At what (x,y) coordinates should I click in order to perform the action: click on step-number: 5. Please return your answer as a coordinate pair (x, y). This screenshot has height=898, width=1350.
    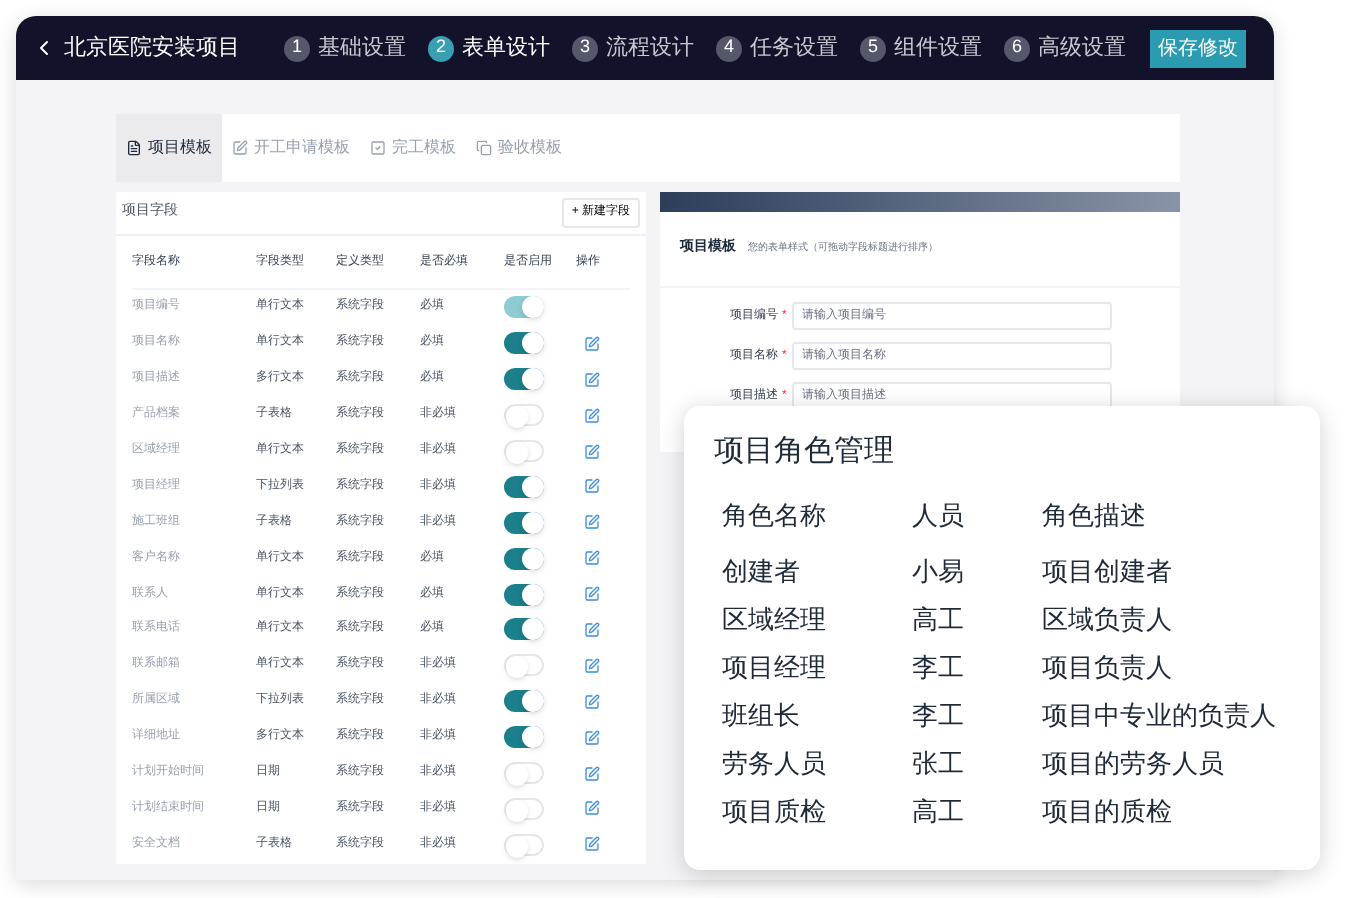
    Looking at the image, I should click on (873, 48).